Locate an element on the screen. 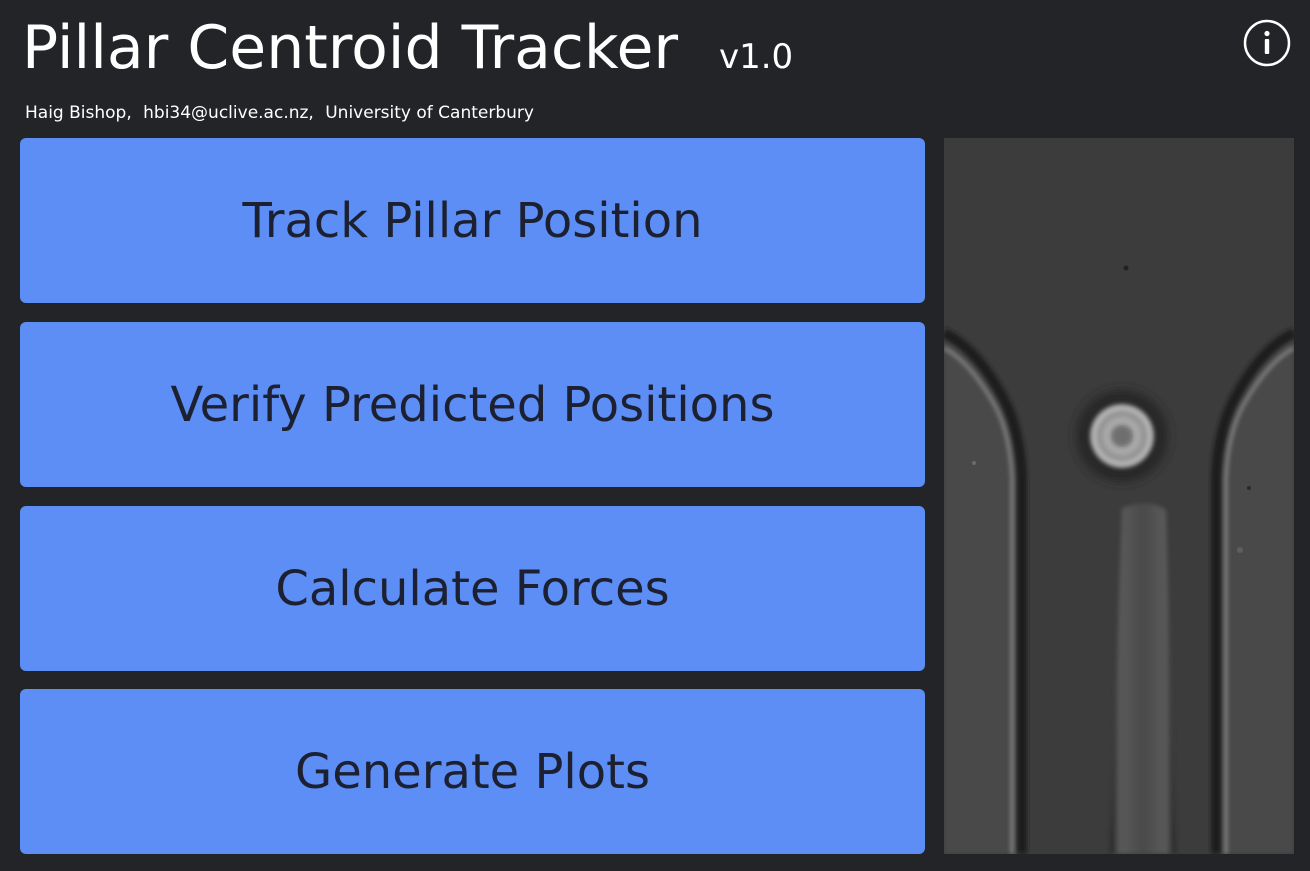 The height and width of the screenshot is (871, 1310). info-circle-icon is located at coordinates (1267, 43).